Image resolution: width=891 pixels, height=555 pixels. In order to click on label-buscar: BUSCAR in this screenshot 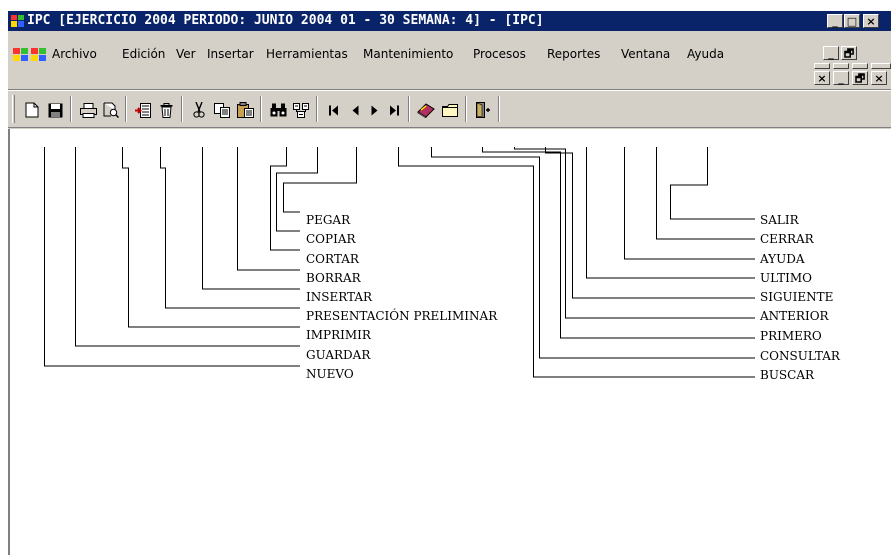, I will do `click(787, 375)`.